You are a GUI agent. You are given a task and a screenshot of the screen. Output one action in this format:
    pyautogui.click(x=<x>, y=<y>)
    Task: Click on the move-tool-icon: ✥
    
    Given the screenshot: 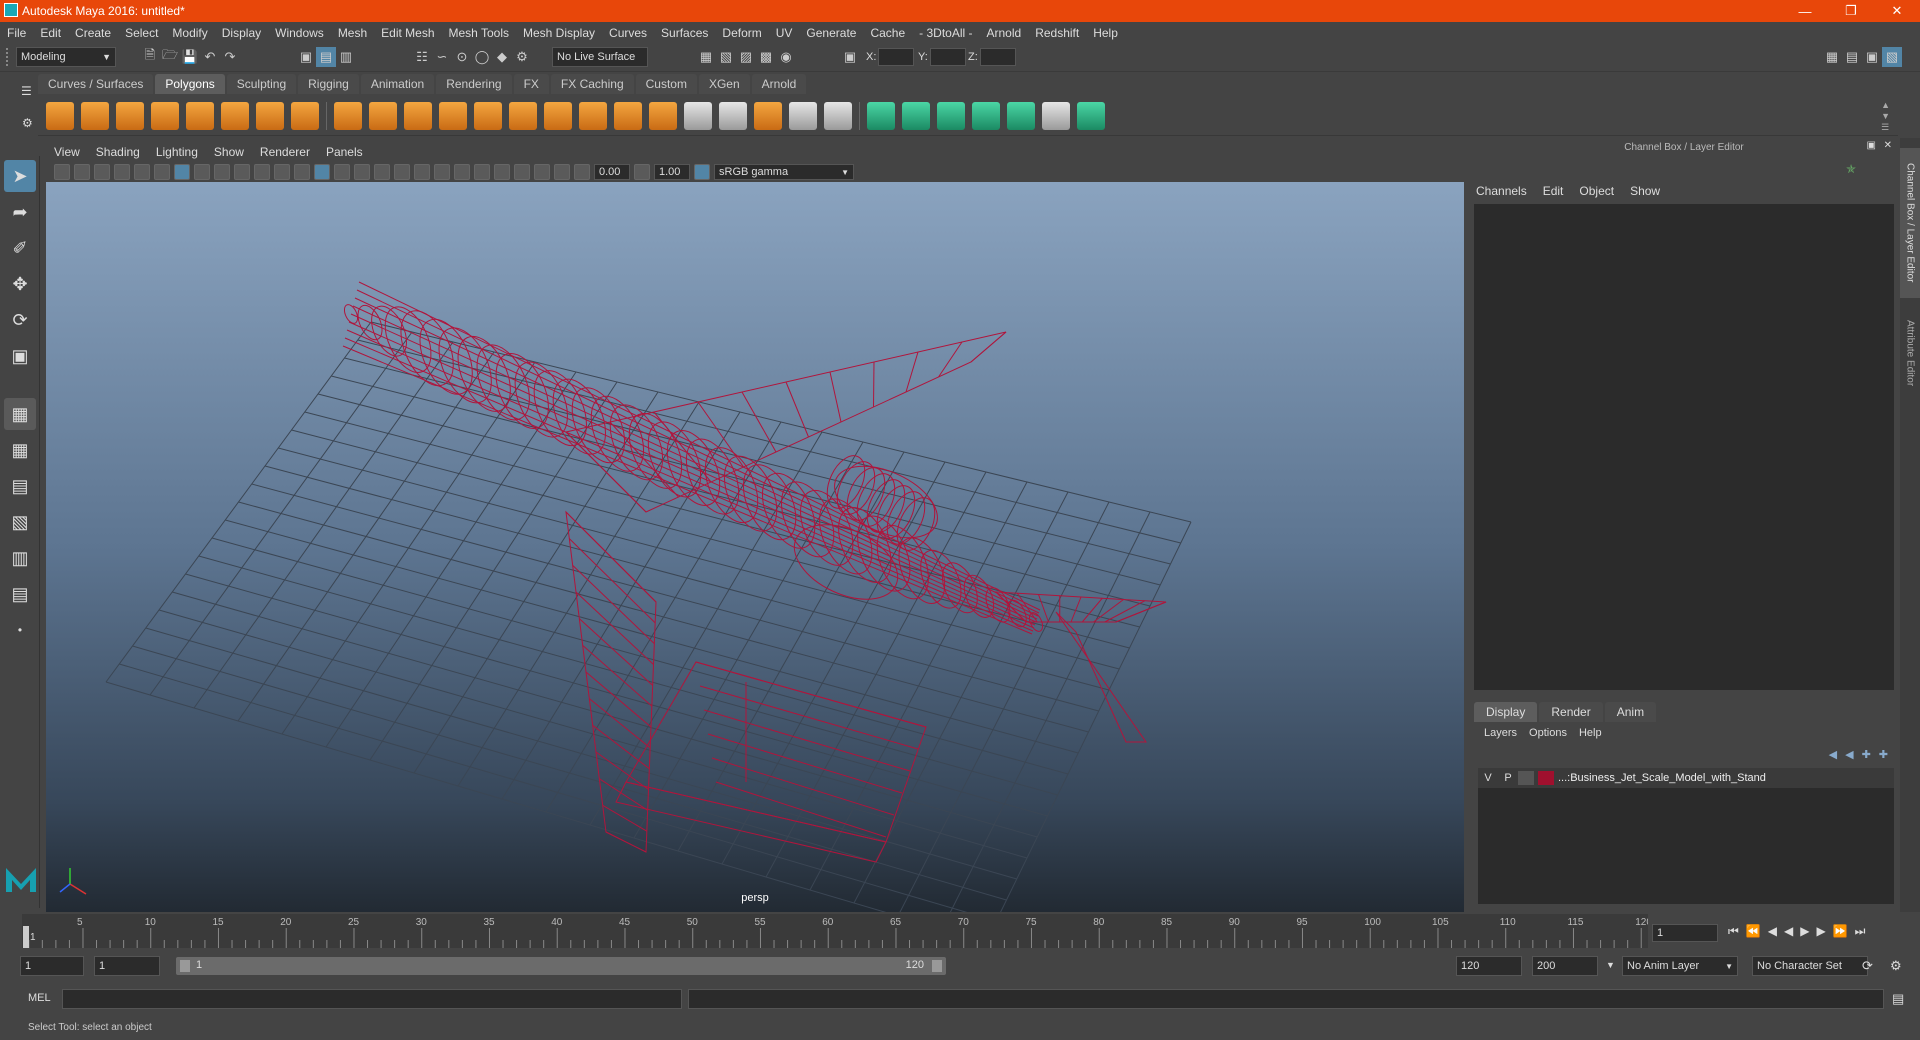 What is the action you would take?
    pyautogui.click(x=20, y=284)
    